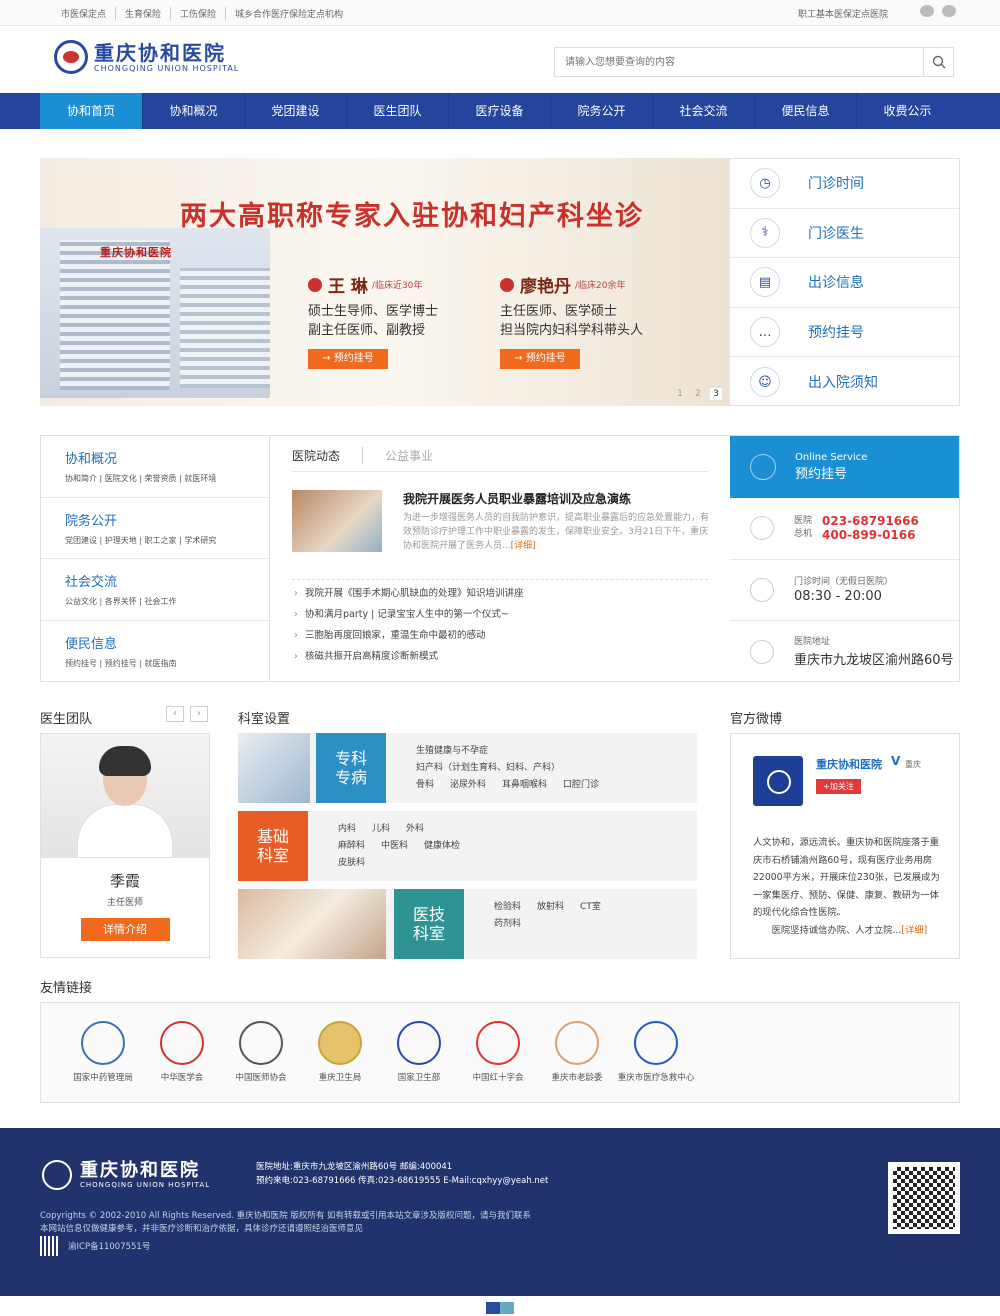 The image size is (1000, 1316). What do you see at coordinates (500, 635) in the screenshot?
I see `news-item: 三胞胎再度回娘家，重温生命中最初的感动` at bounding box center [500, 635].